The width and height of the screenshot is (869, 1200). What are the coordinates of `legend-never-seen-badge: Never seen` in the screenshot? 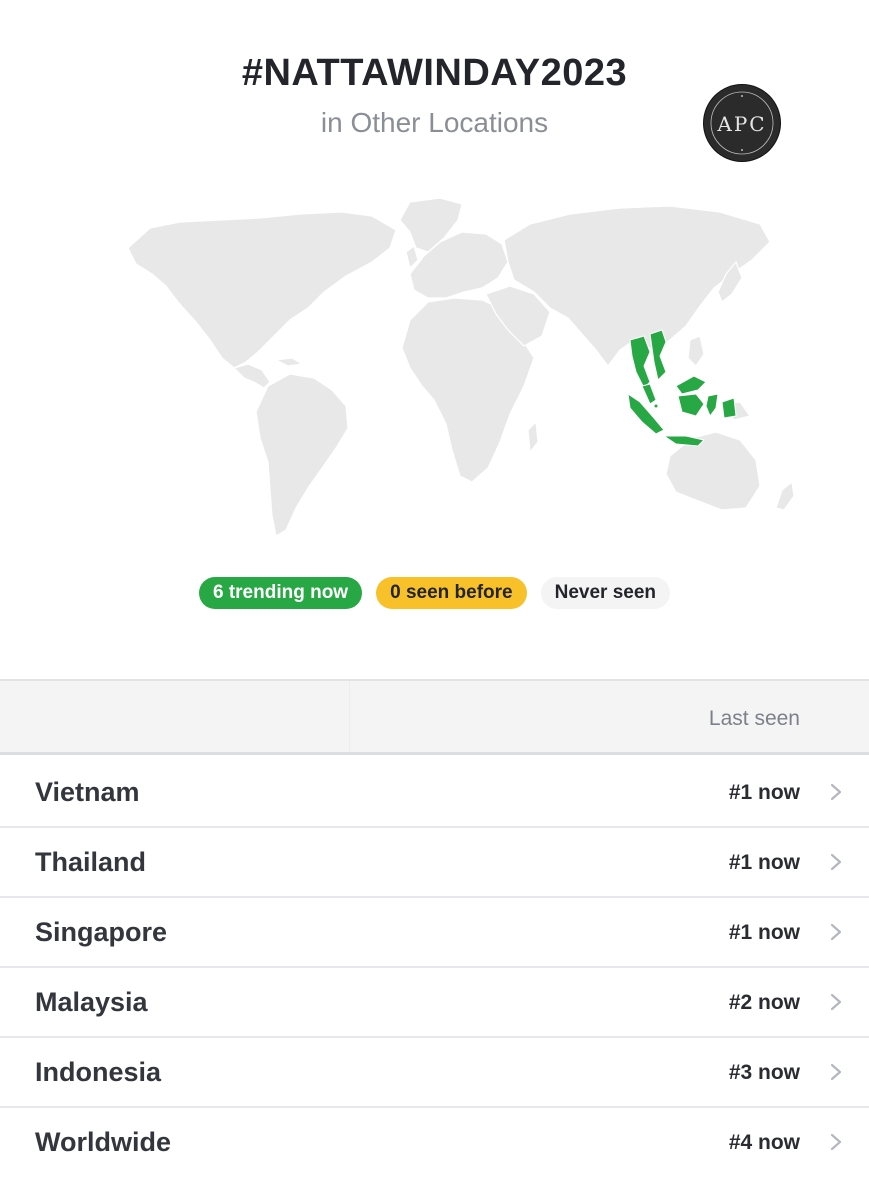 It's located at (605, 593).